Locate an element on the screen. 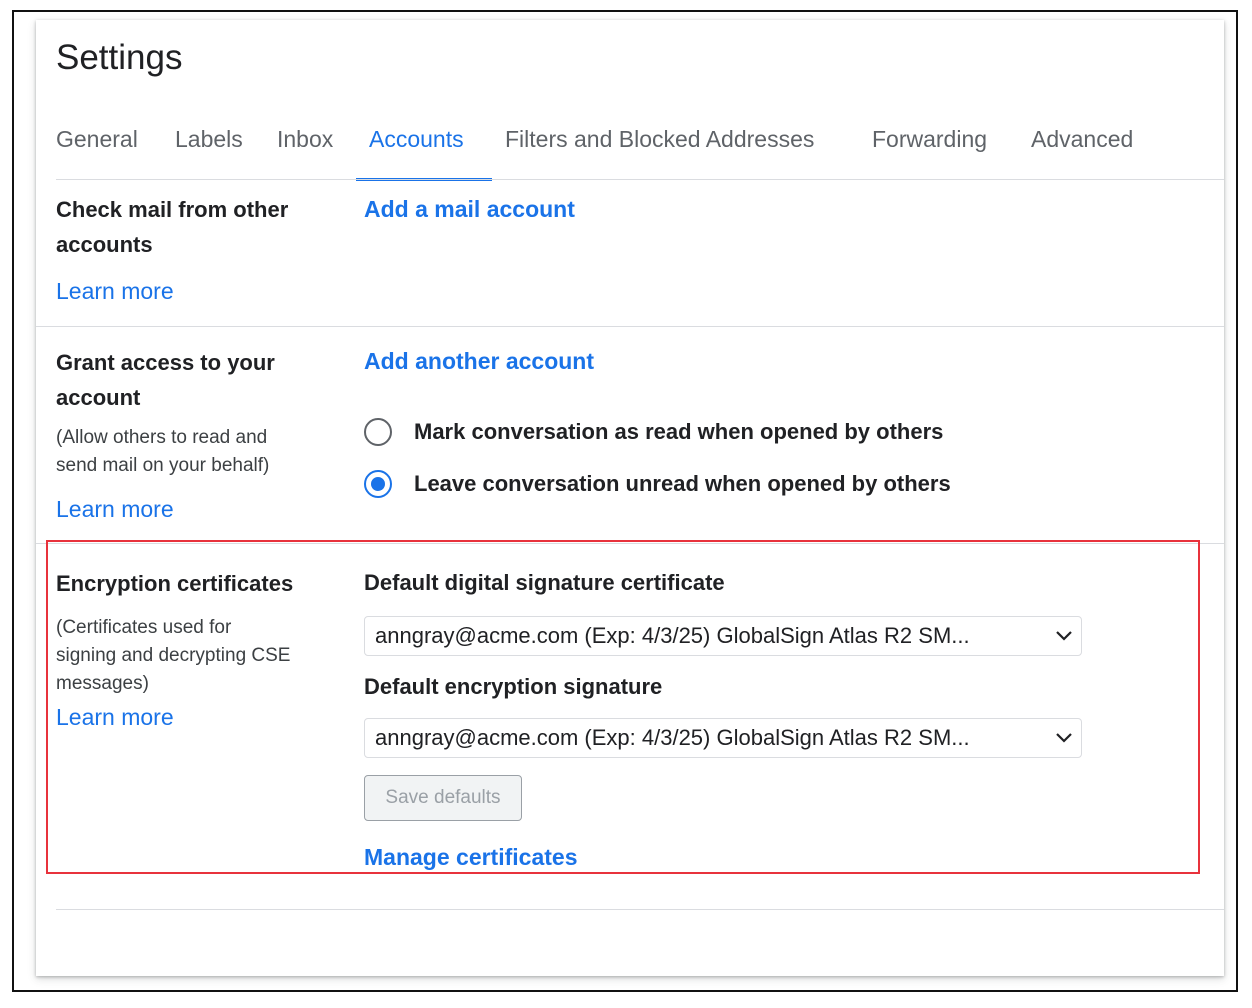 The width and height of the screenshot is (1252, 1008). check-mail-learn-more-link: Learn more is located at coordinates (115, 291).